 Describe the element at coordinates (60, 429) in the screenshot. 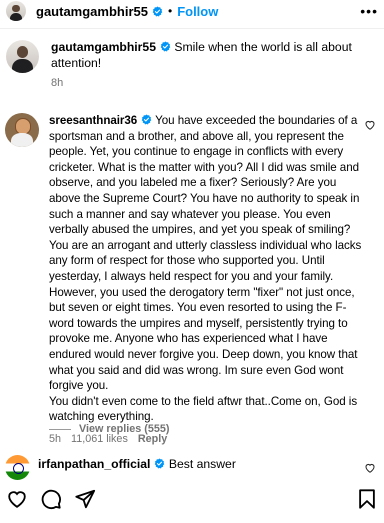

I see `reply-line-divider` at that location.